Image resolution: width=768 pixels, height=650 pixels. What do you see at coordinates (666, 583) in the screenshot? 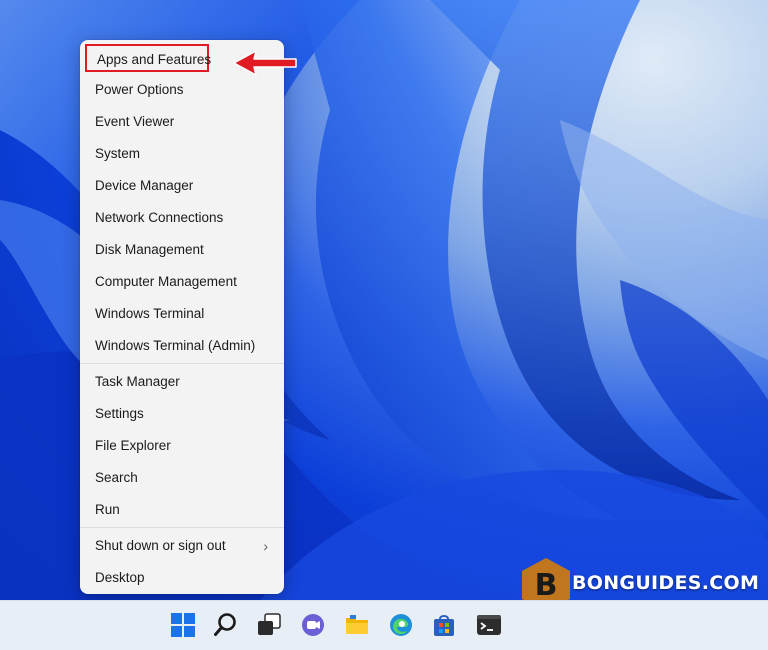
I see `watermark-text: BONGUIDES.COM` at bounding box center [666, 583].